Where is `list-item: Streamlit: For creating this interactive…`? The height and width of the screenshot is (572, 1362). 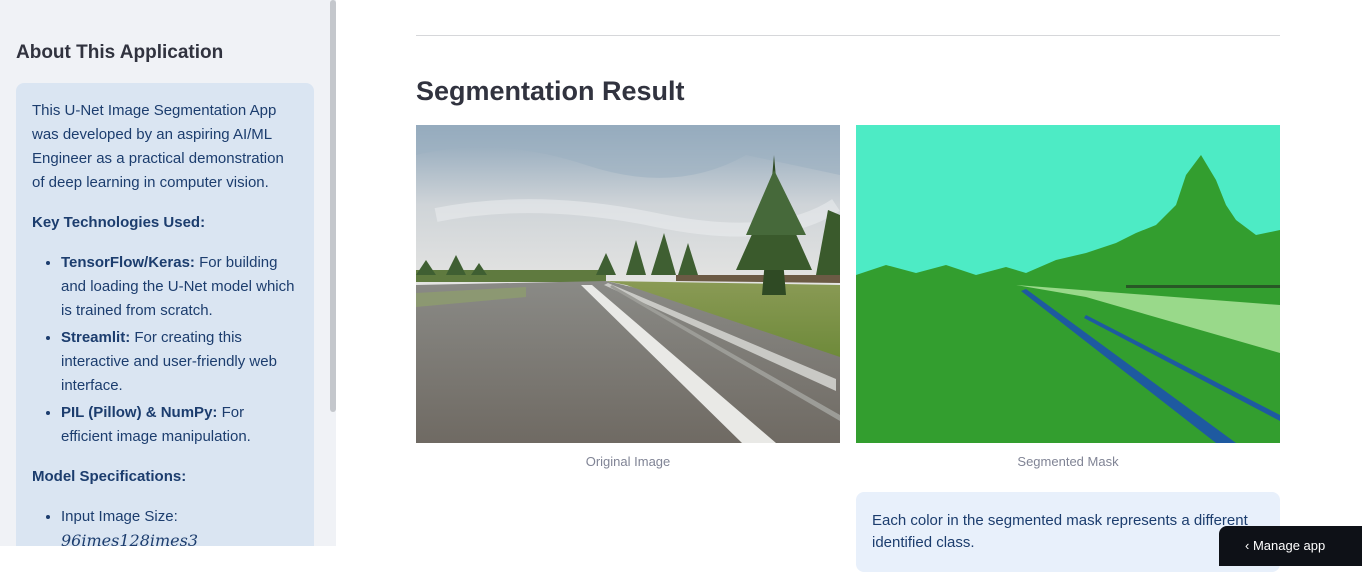
list-item: Streamlit: For creating this interactive… is located at coordinates (179, 362).